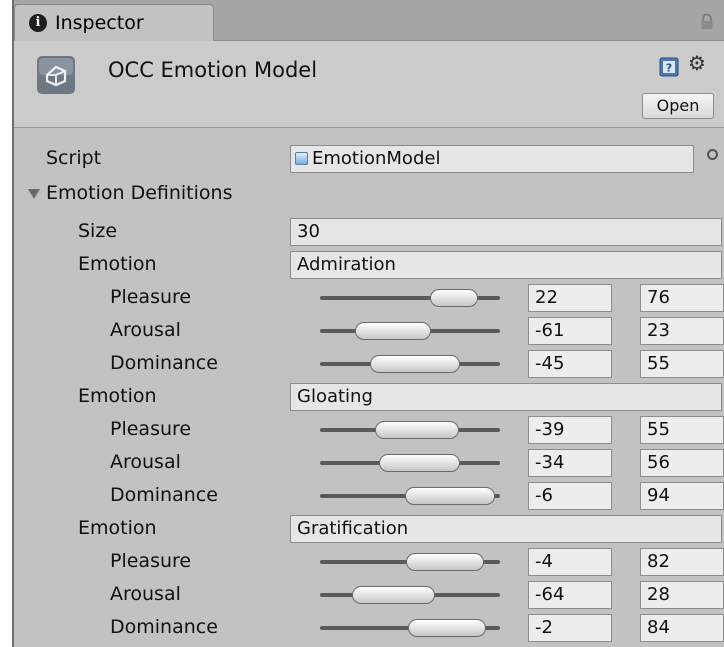 The width and height of the screenshot is (724, 647). What do you see at coordinates (682, 595) in the screenshot?
I see `max-value-field: 28` at bounding box center [682, 595].